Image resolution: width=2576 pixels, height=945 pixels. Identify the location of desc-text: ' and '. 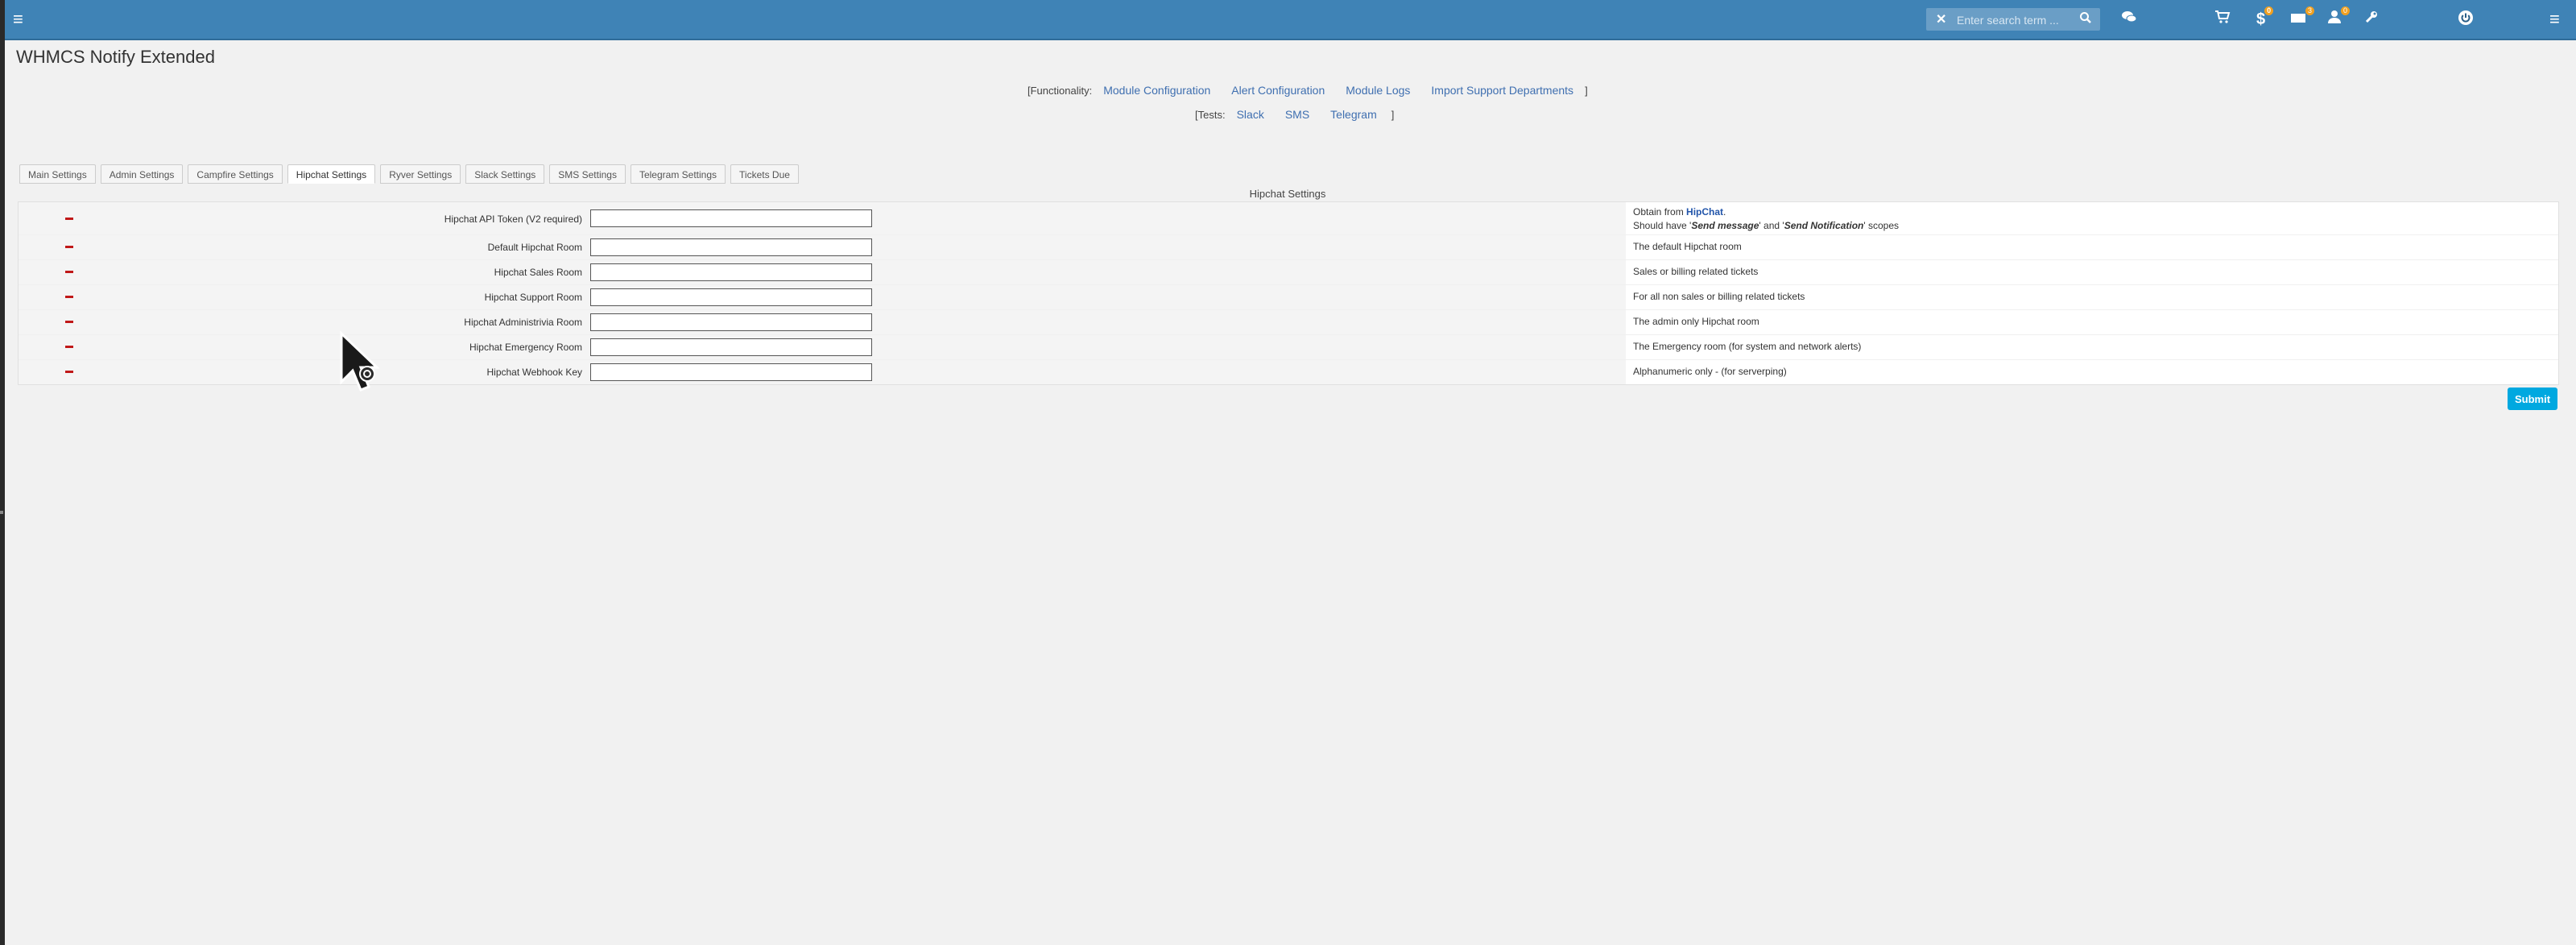
(1772, 225).